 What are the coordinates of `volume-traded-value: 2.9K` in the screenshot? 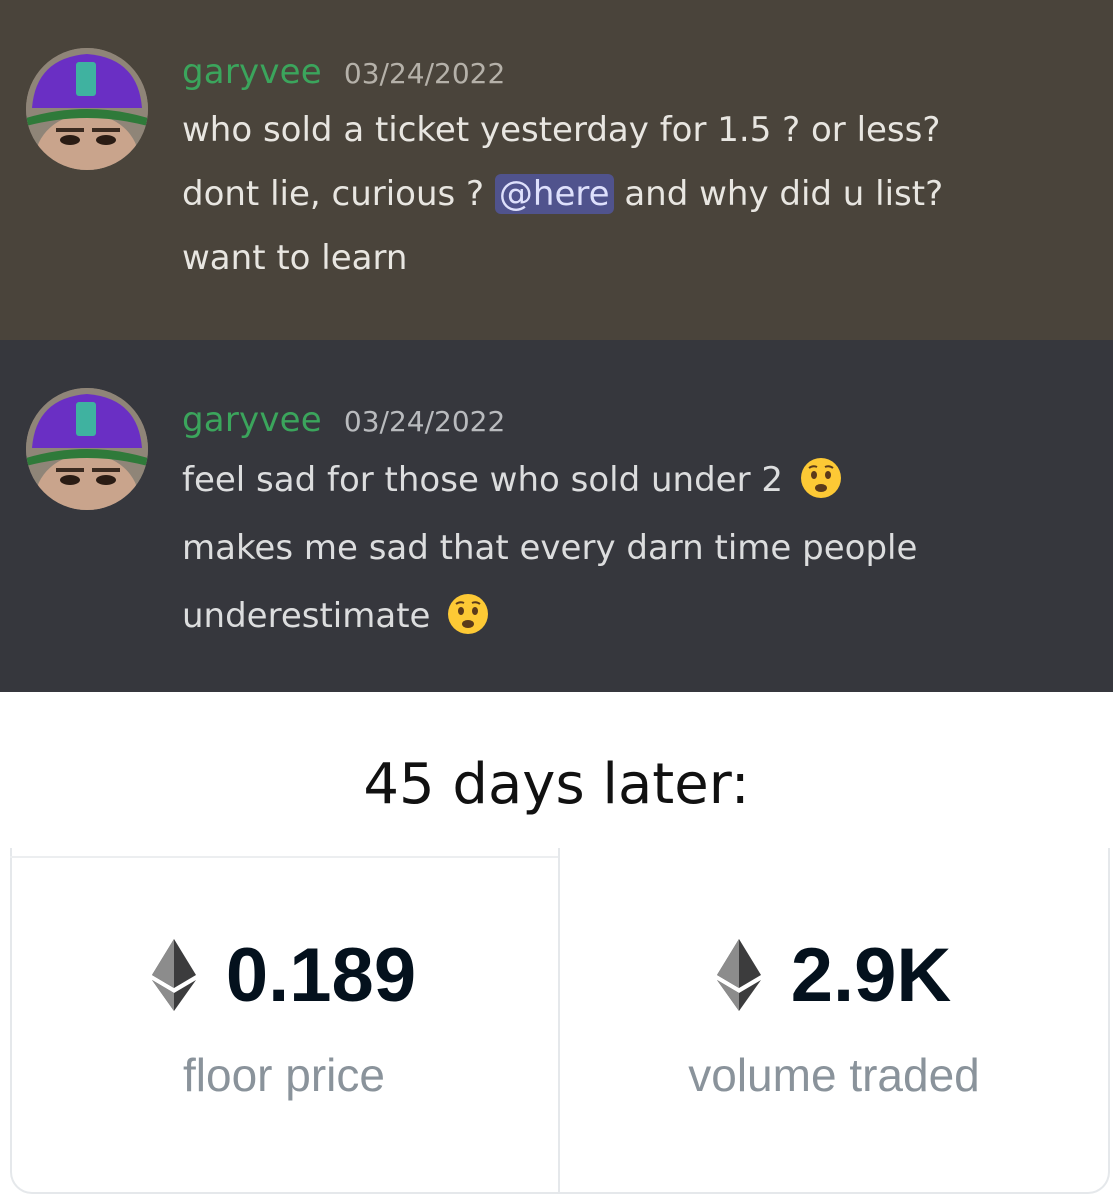 It's located at (871, 975).